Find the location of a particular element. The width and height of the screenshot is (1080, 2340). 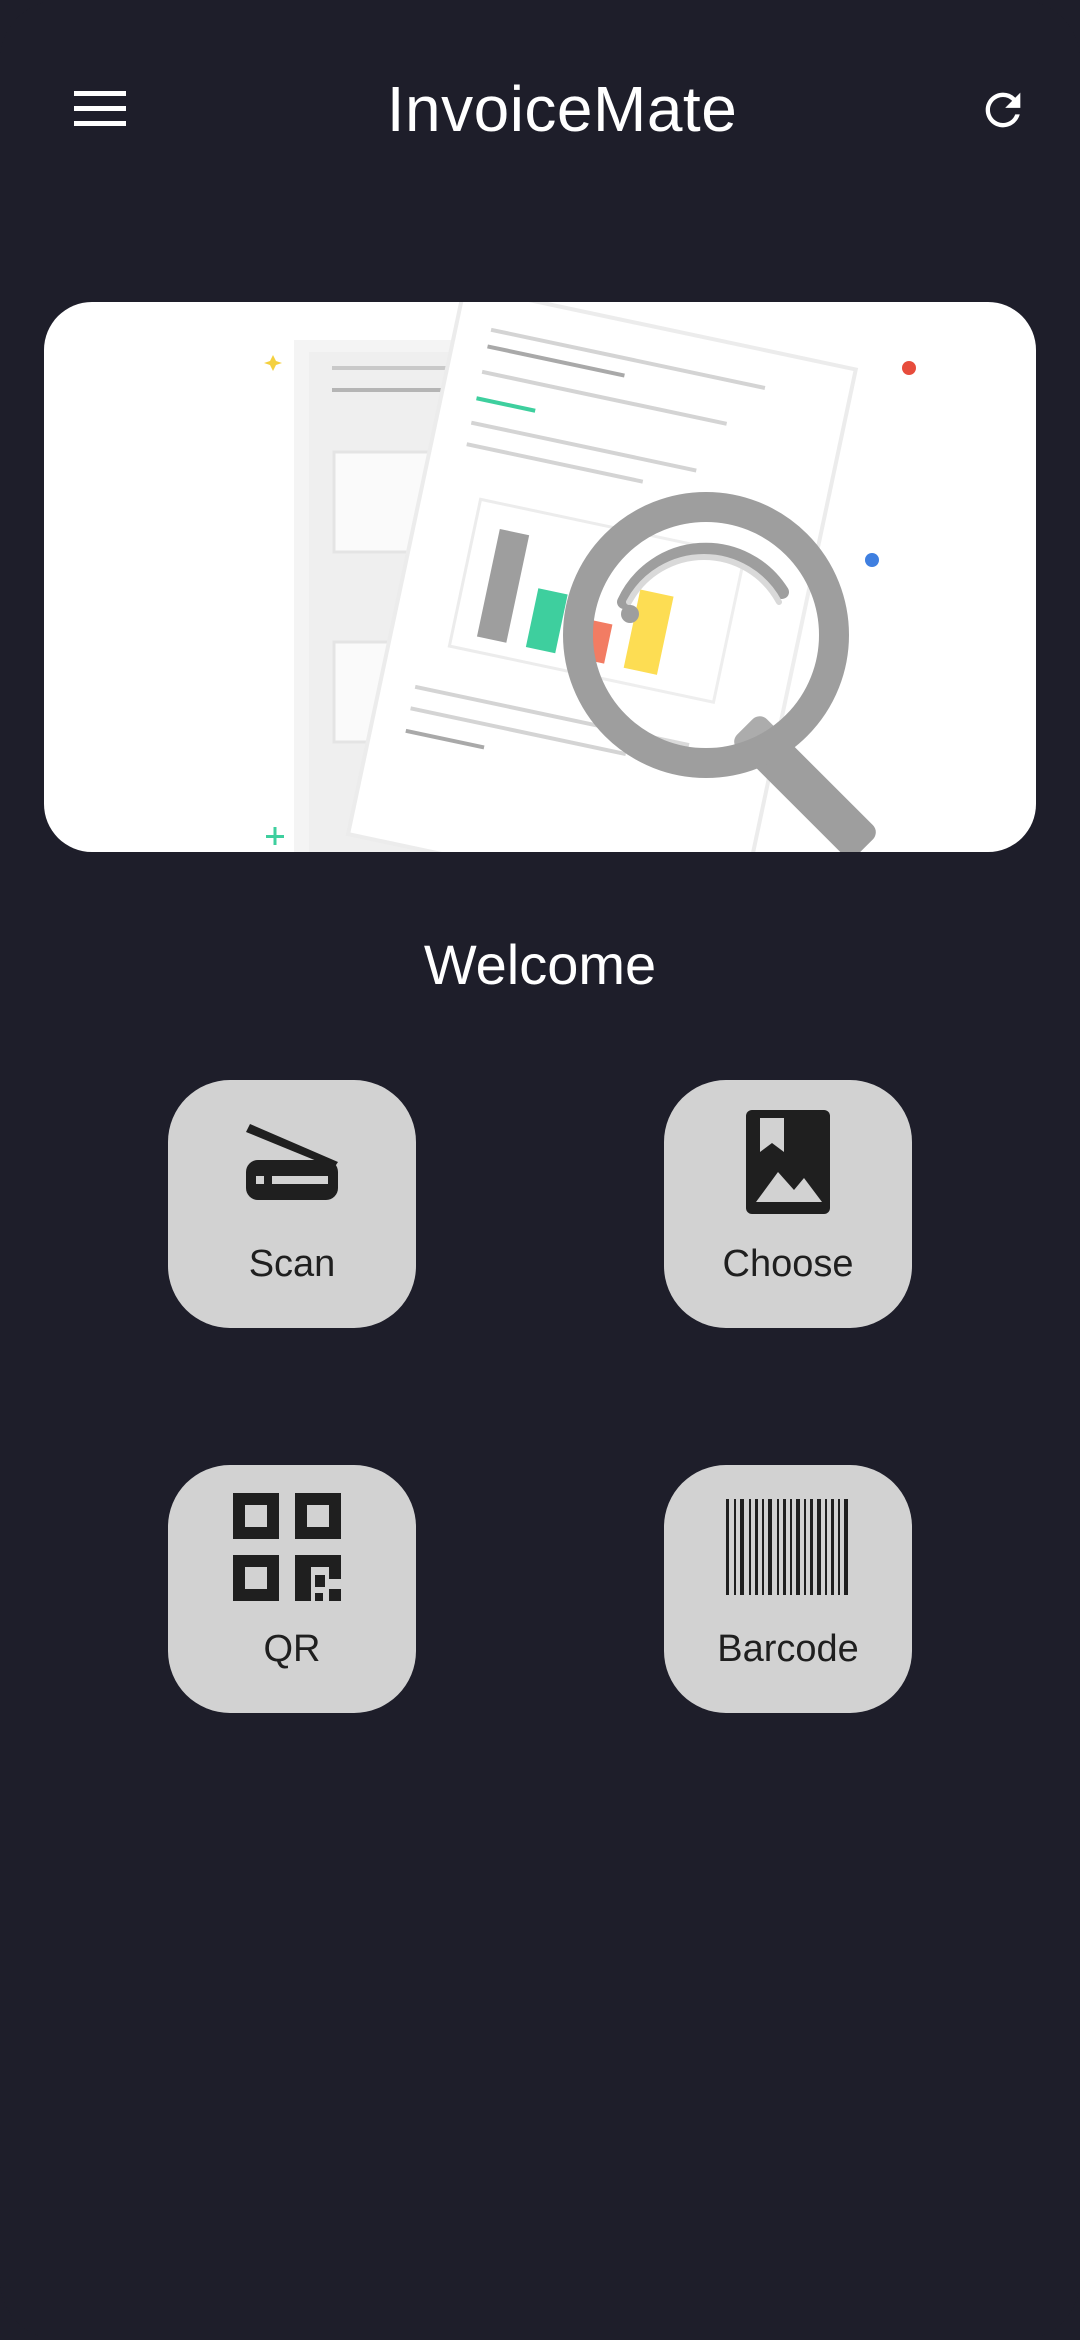

hamburger-menu-icon is located at coordinates (100, 108).